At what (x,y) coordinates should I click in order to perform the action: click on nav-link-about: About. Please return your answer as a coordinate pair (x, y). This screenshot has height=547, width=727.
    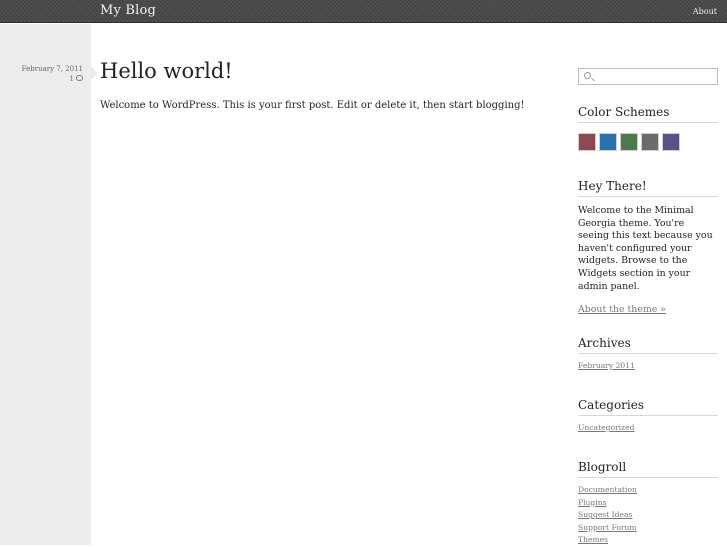
    Looking at the image, I should click on (705, 11).